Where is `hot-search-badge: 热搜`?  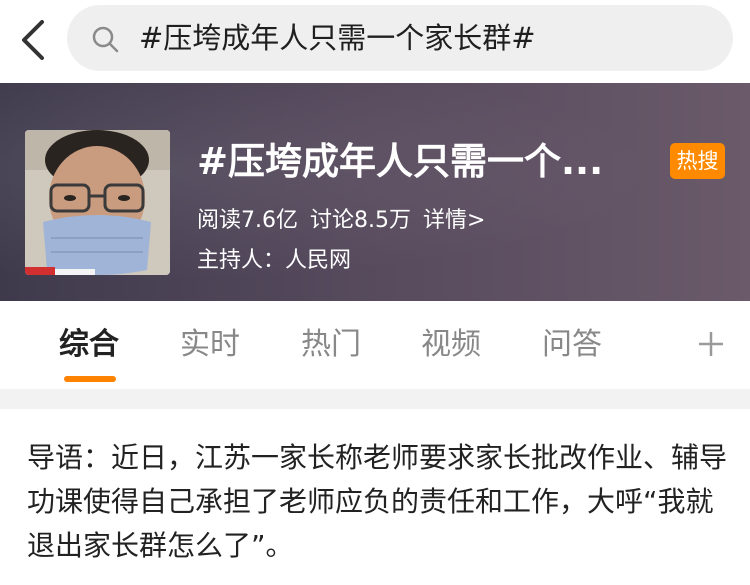 hot-search-badge: 热搜 is located at coordinates (697, 161).